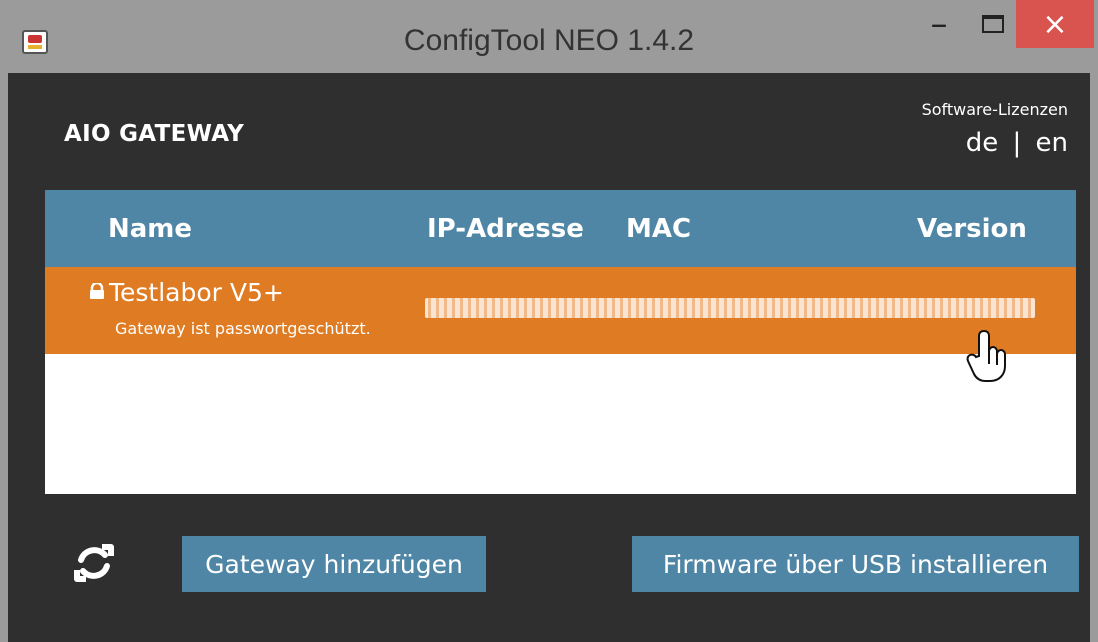 The width and height of the screenshot is (1098, 642). I want to click on language-switcher: de | en, so click(1017, 143).